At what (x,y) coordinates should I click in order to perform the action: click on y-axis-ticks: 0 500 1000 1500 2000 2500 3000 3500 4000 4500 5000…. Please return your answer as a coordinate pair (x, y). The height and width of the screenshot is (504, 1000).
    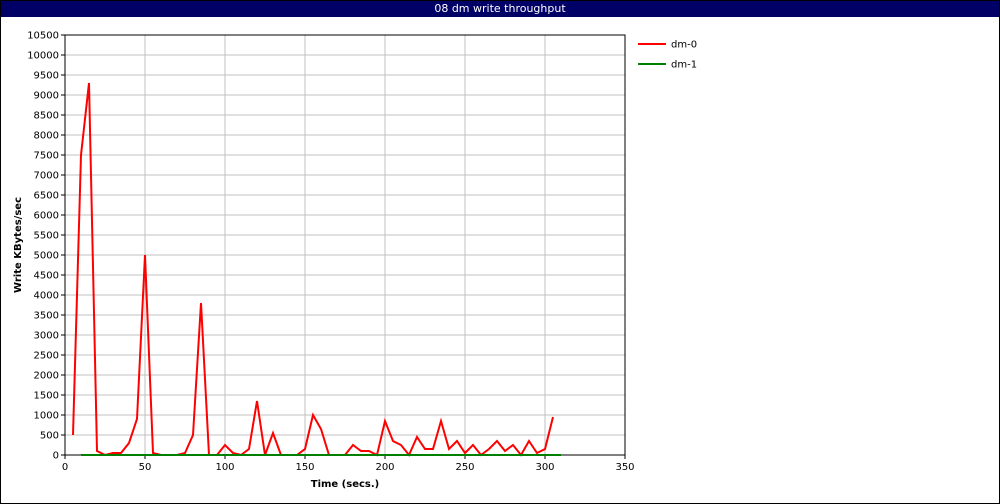
    Looking at the image, I should click on (46, 246).